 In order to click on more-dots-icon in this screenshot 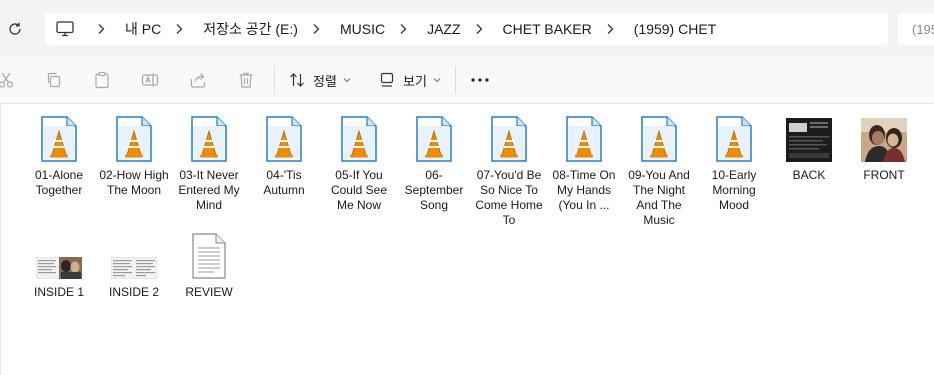, I will do `click(480, 80)`.